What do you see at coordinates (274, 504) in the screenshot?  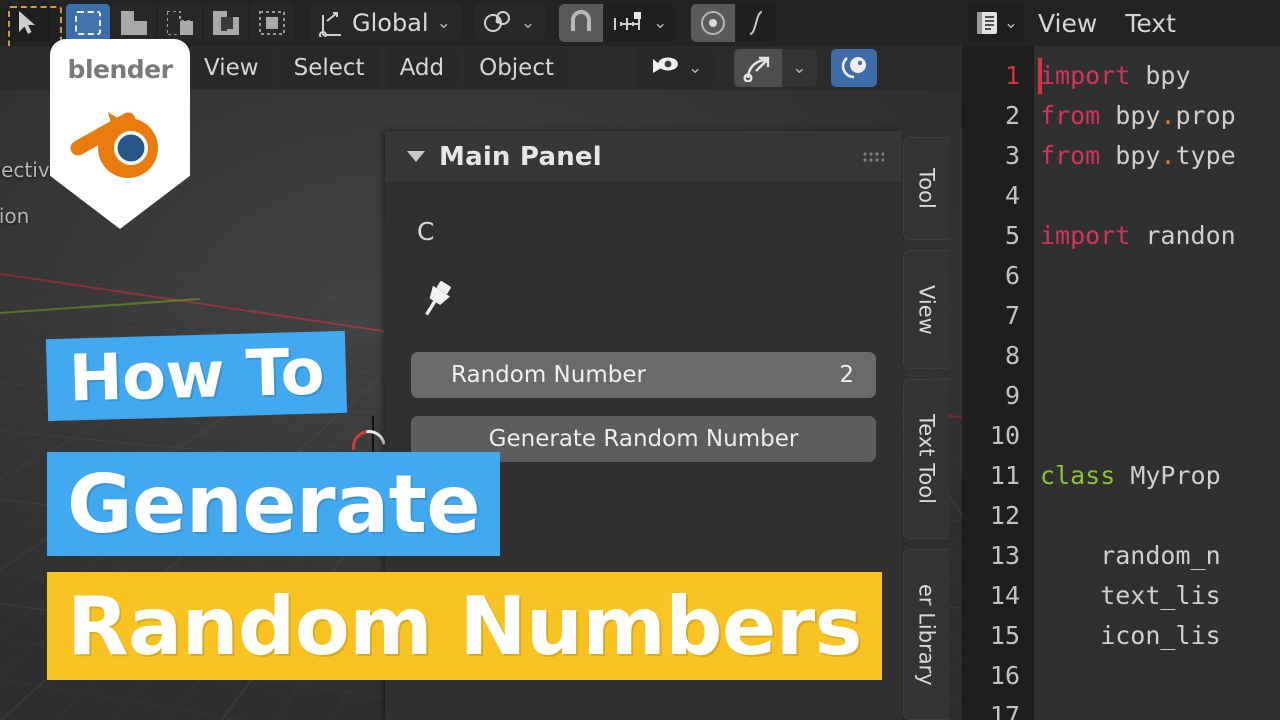 I see `title-line-2: Generate` at bounding box center [274, 504].